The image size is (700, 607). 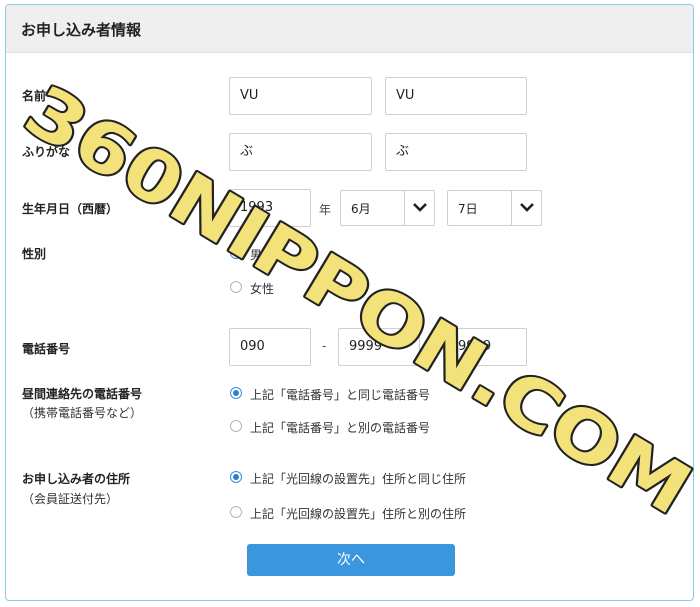 What do you see at coordinates (262, 255) in the screenshot?
I see `gender-option-label: 男性` at bounding box center [262, 255].